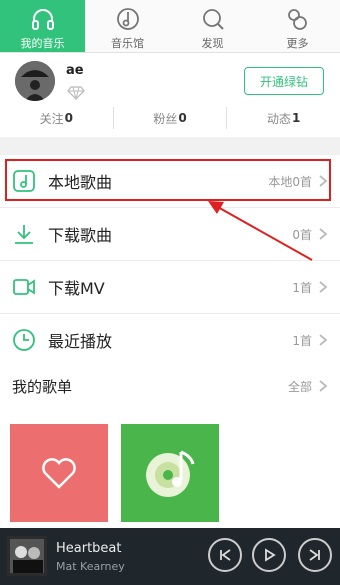  What do you see at coordinates (27, 556) in the screenshot?
I see `album-cover` at bounding box center [27, 556].